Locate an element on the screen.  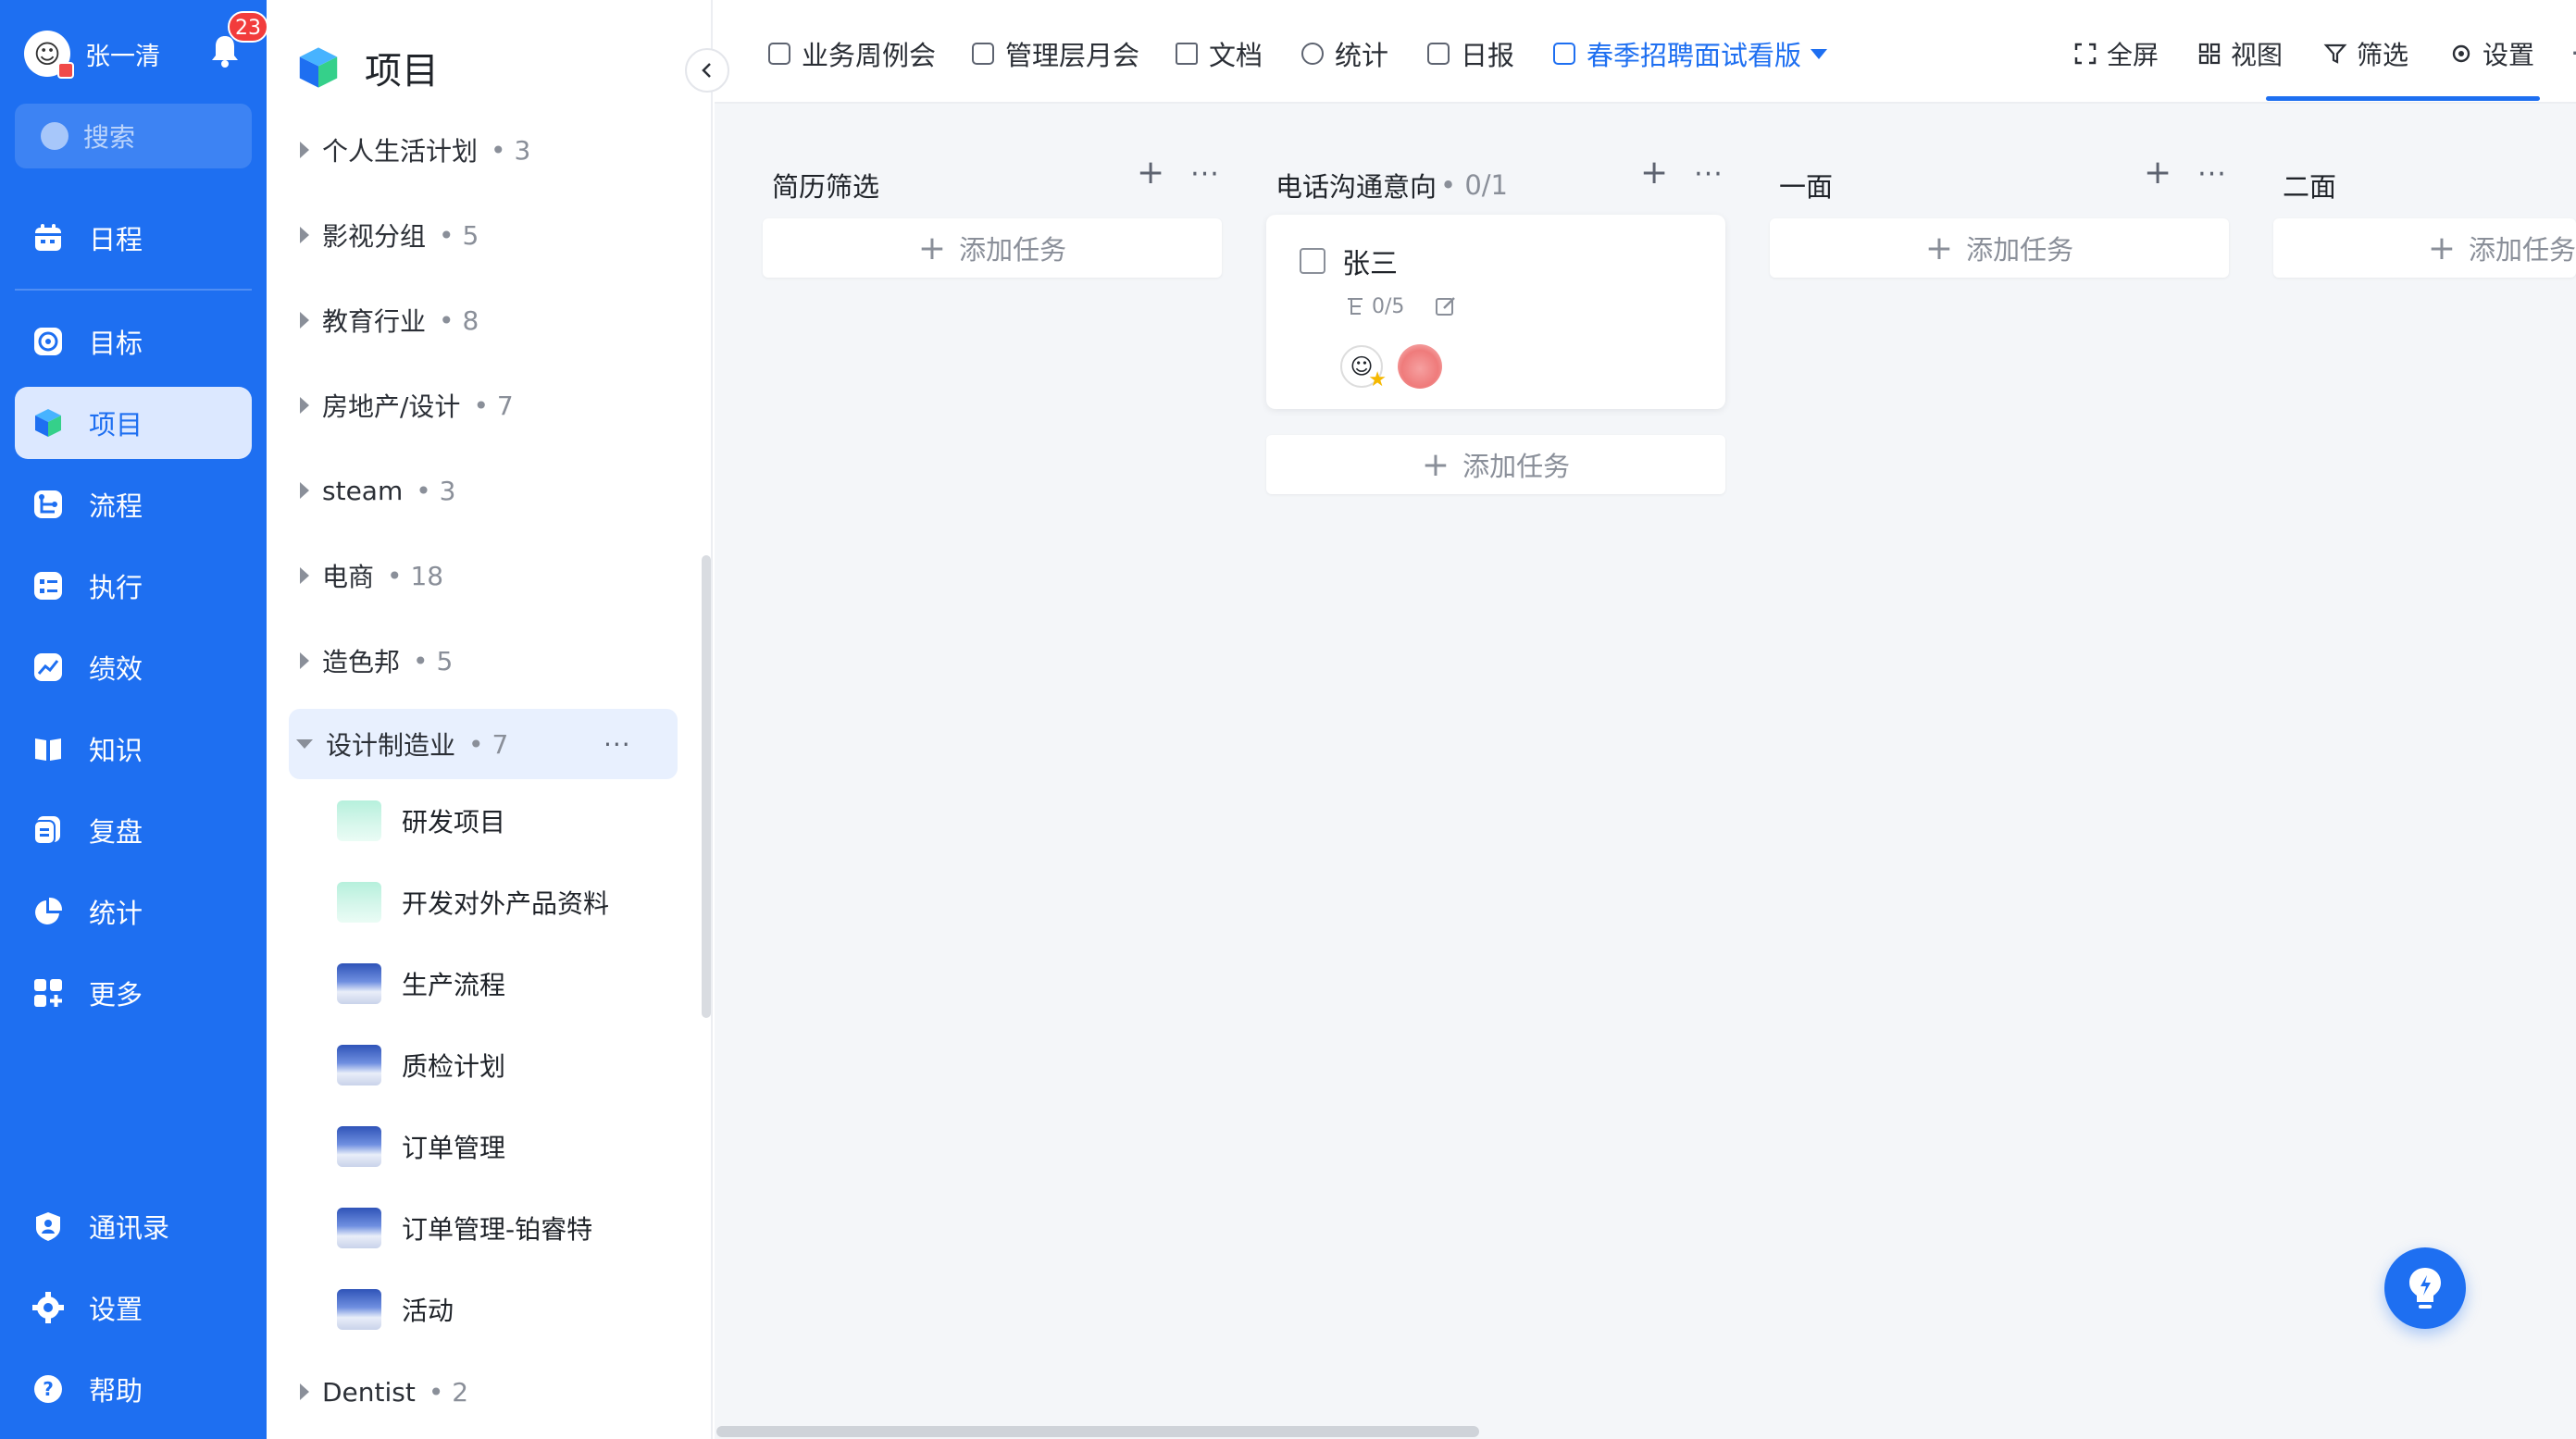
assignee-avatar: ☺ ★ is located at coordinates (1363, 368).